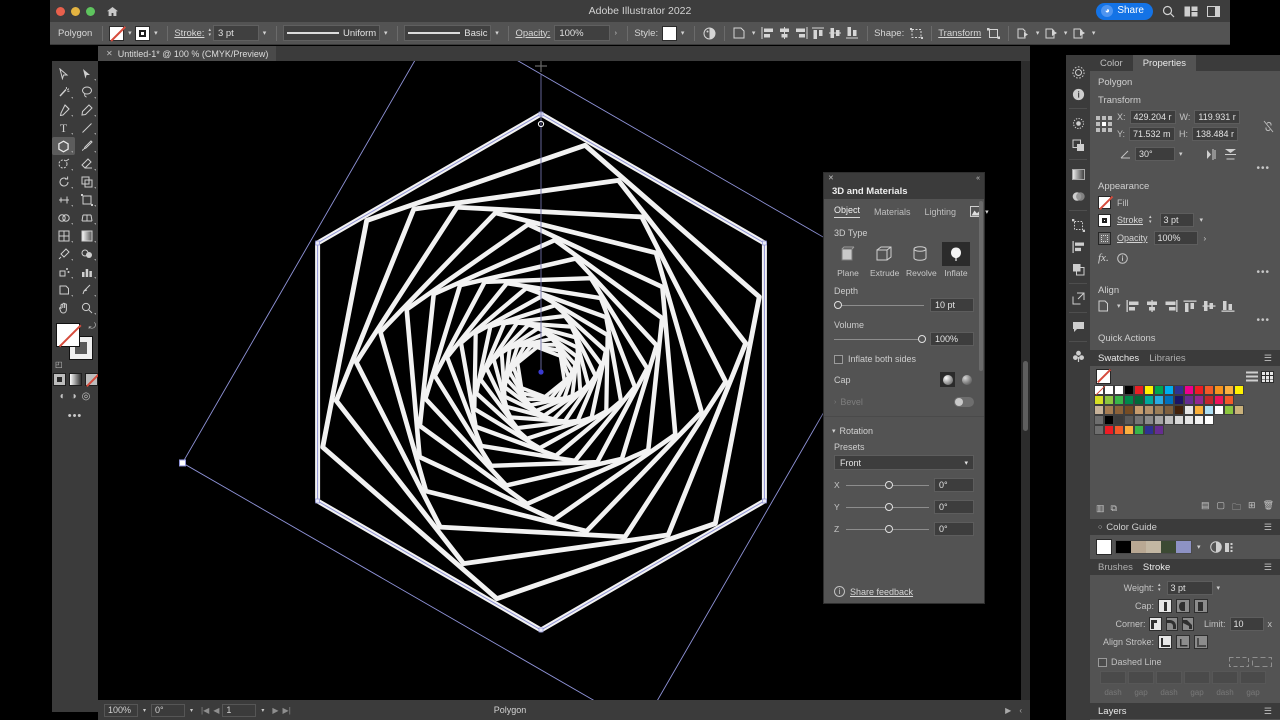  What do you see at coordinates (1078, 94) in the screenshot?
I see `info-icon` at bounding box center [1078, 94].